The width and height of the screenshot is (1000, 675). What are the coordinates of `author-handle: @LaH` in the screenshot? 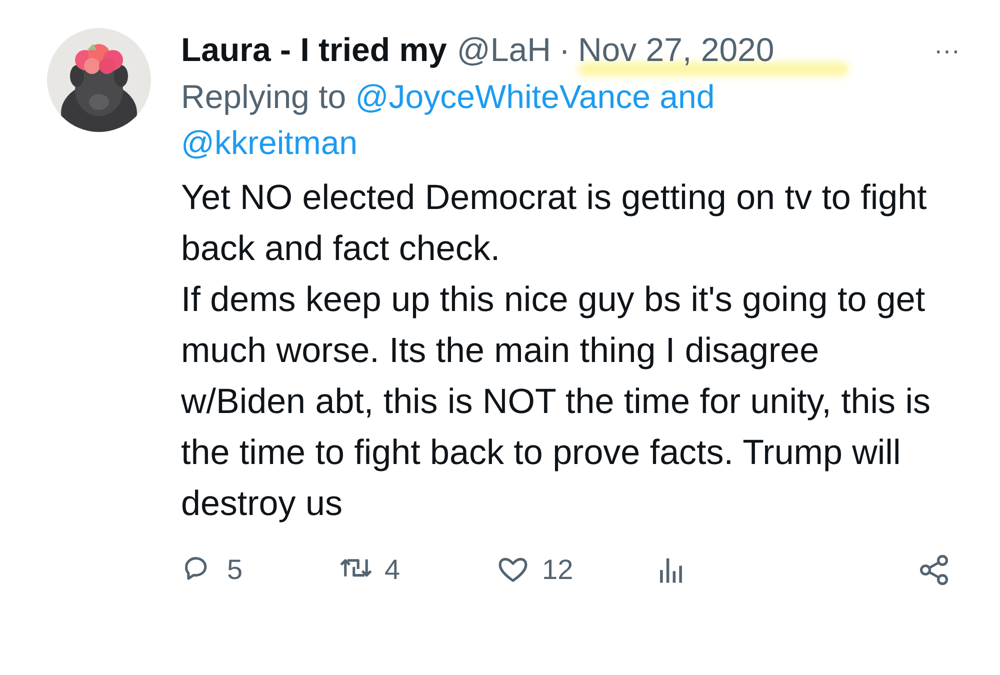 It's located at (503, 50).